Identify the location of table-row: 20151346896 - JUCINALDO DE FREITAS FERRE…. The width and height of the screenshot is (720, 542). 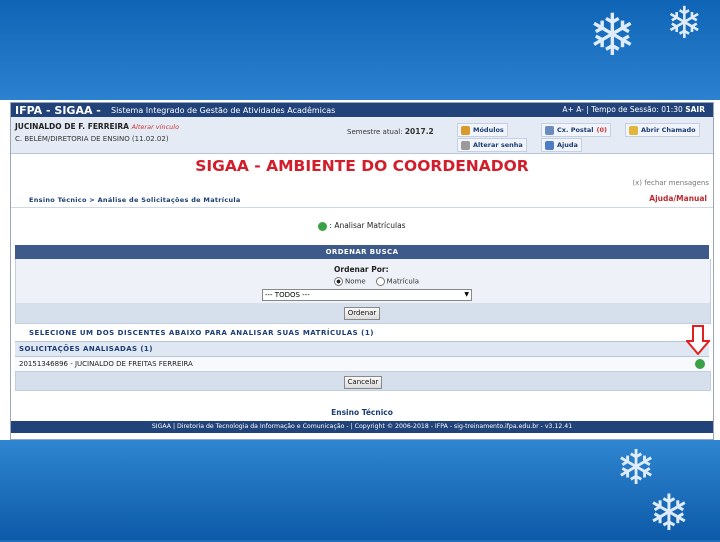
(362, 364).